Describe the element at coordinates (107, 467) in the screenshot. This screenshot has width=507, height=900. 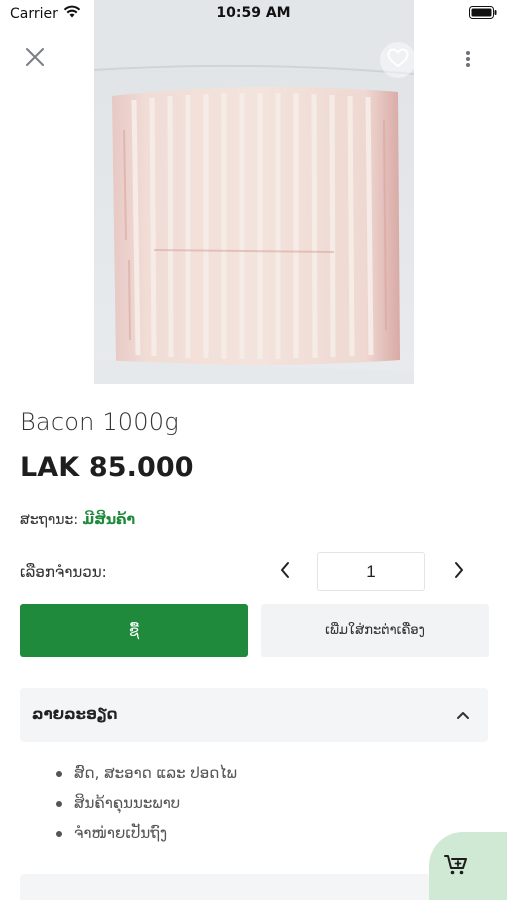
I see `product-price: LAK 85.000` at that location.